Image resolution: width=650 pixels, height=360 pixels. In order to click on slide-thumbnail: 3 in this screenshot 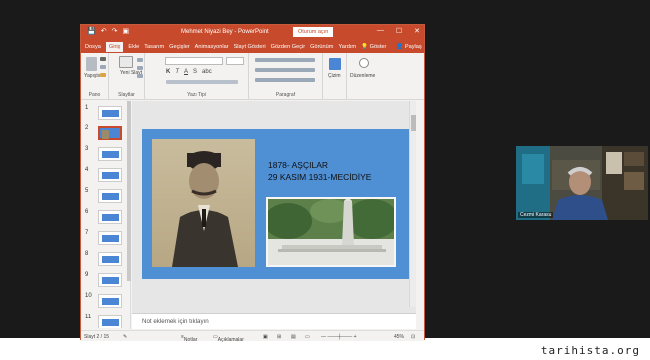, I will do `click(105, 154)`.